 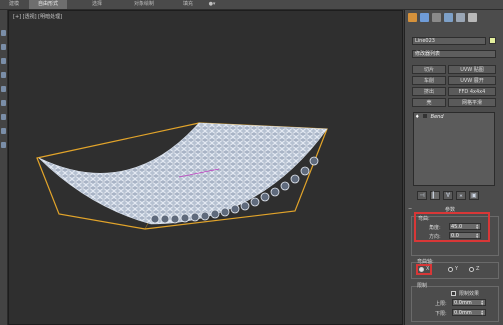 What do you see at coordinates (429, 91) in the screenshot?
I see `extrude-button: 挤出` at bounding box center [429, 91].